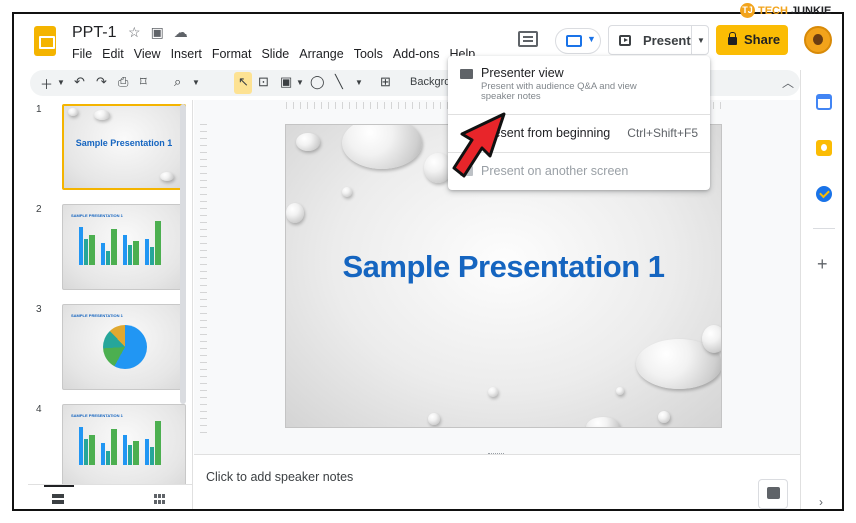 The height and width of the screenshot is (523, 856). I want to click on collapse-toolbar-icon: ︿, so click(788, 82).